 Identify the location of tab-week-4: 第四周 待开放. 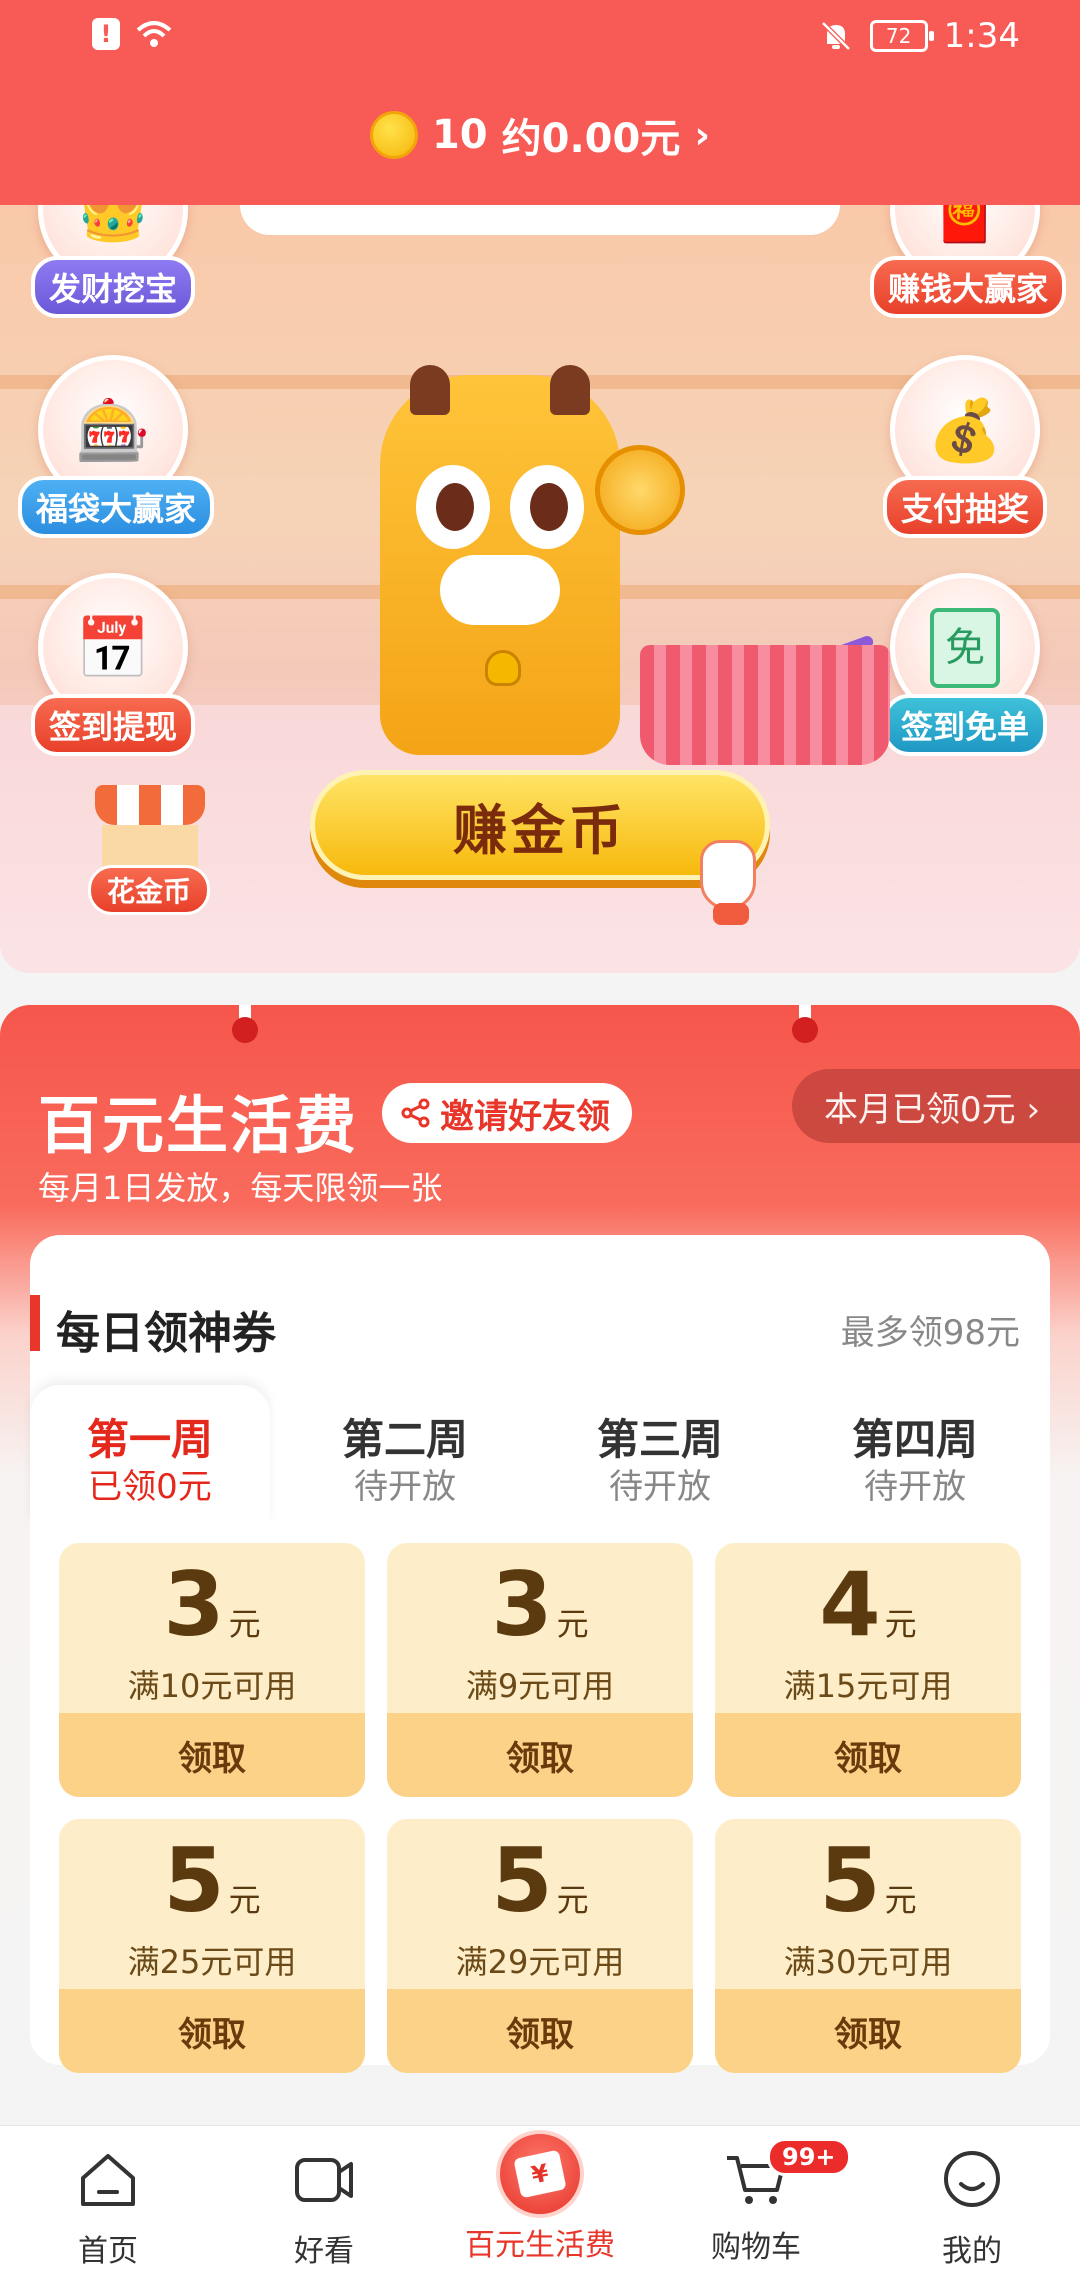
(915, 1455).